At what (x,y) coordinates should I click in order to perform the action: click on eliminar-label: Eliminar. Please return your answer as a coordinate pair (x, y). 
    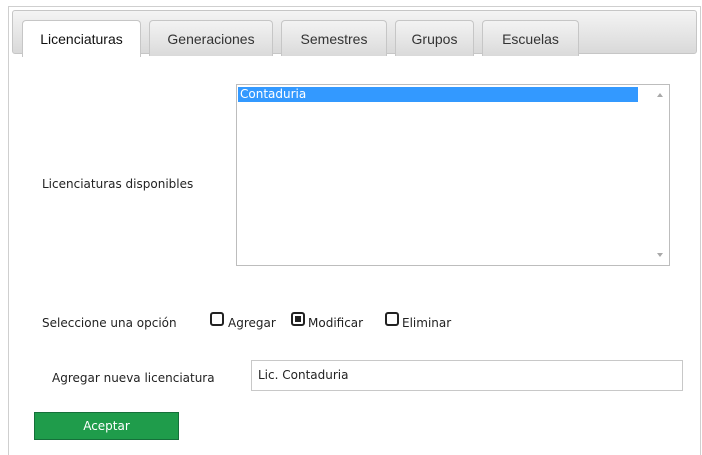
    Looking at the image, I should click on (427, 323).